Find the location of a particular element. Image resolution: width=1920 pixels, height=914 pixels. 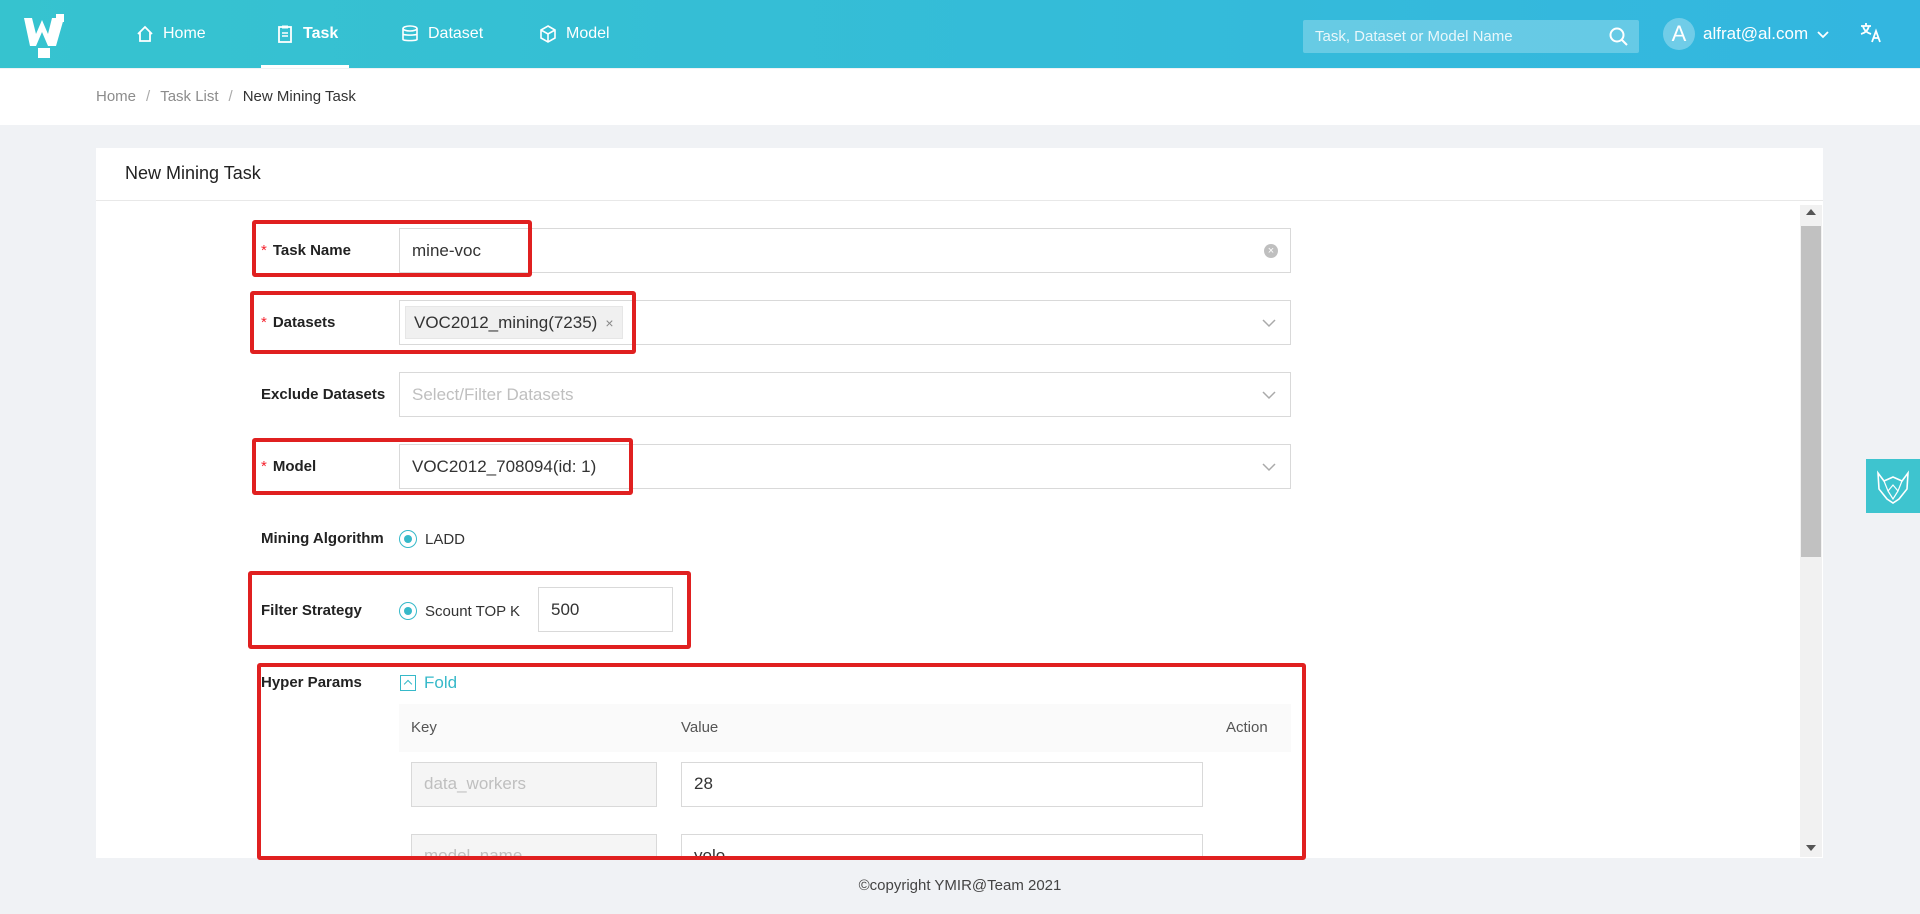

nav-home-label: Home is located at coordinates (184, 33).